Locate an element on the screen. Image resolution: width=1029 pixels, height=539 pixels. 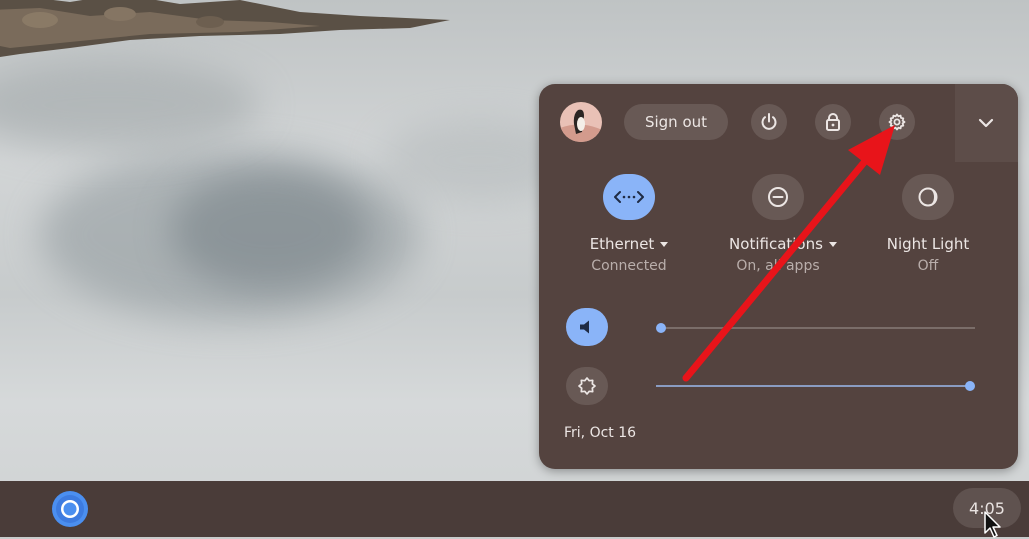
night-light-toggle is located at coordinates (928, 197).